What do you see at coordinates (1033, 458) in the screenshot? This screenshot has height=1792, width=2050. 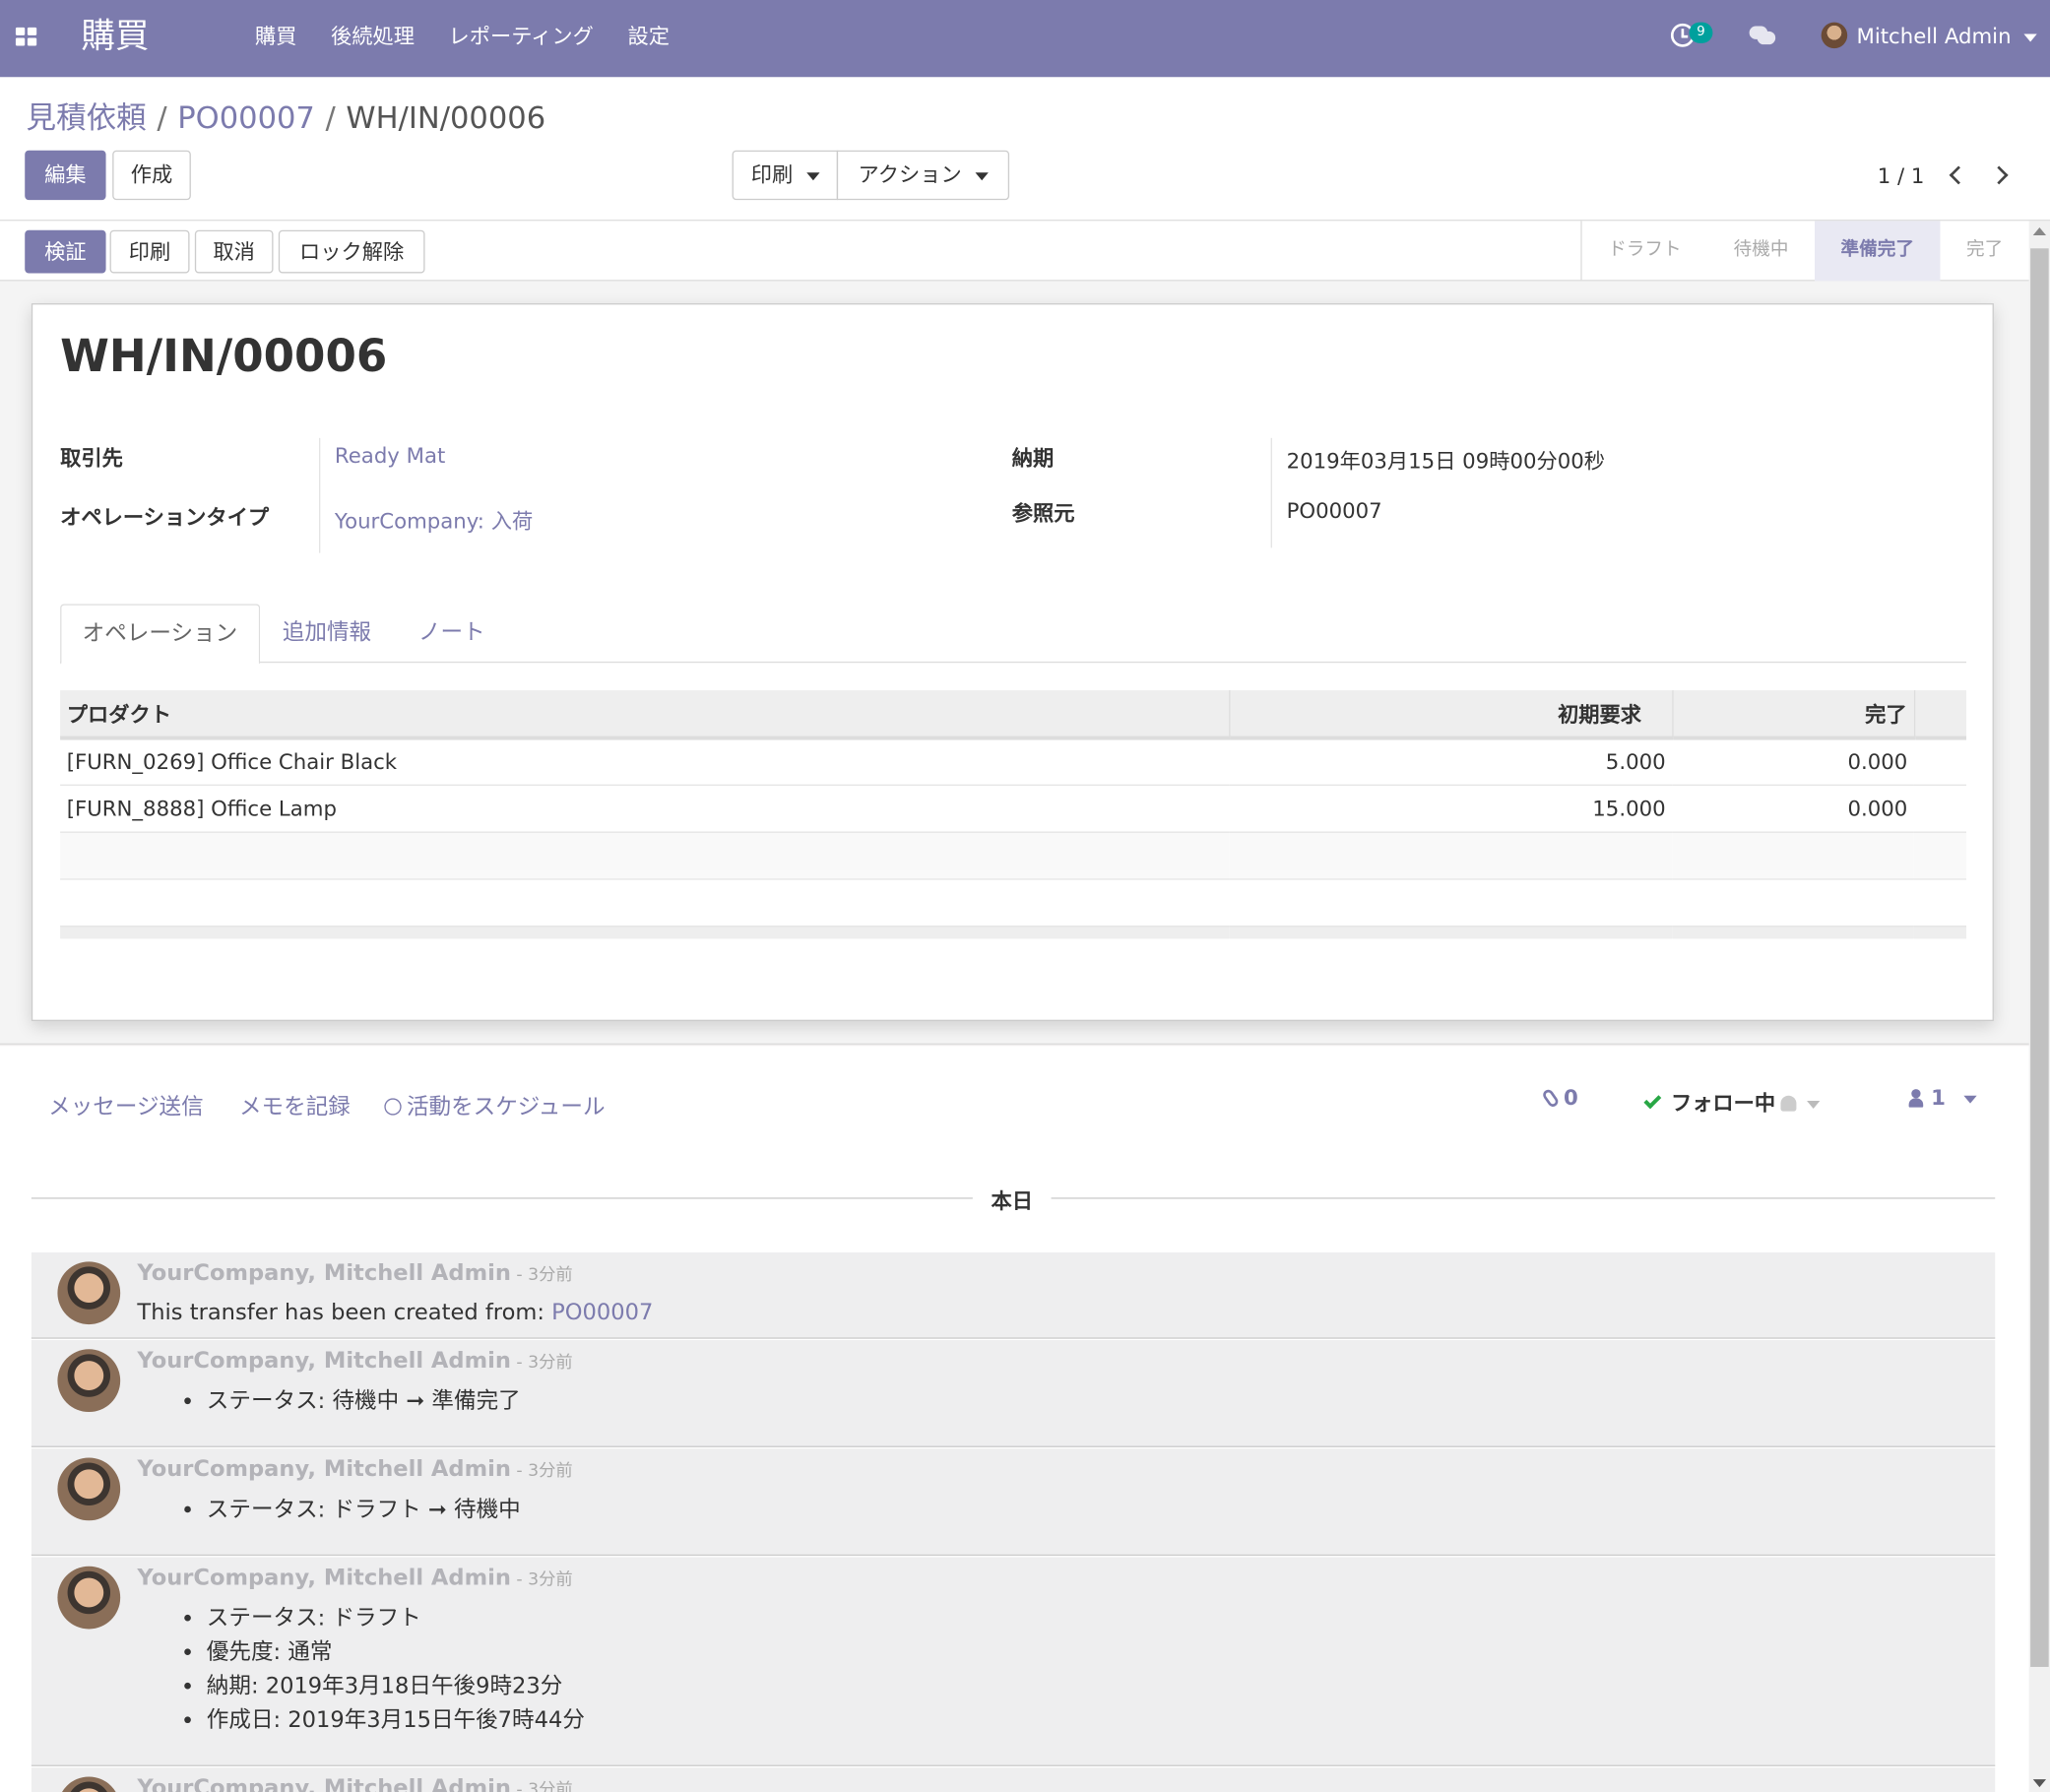 I see `scheduled-date-label: 納期` at bounding box center [1033, 458].